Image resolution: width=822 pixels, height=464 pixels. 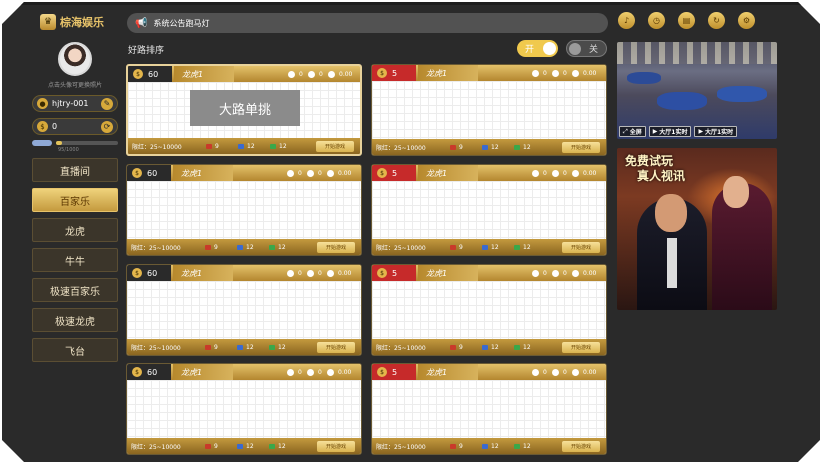 What do you see at coordinates (697, 90) in the screenshot?
I see `live-video-panel: ⤢ 全屏 ▶ 大厅1实时 ▶ 大厅1实时` at bounding box center [697, 90].